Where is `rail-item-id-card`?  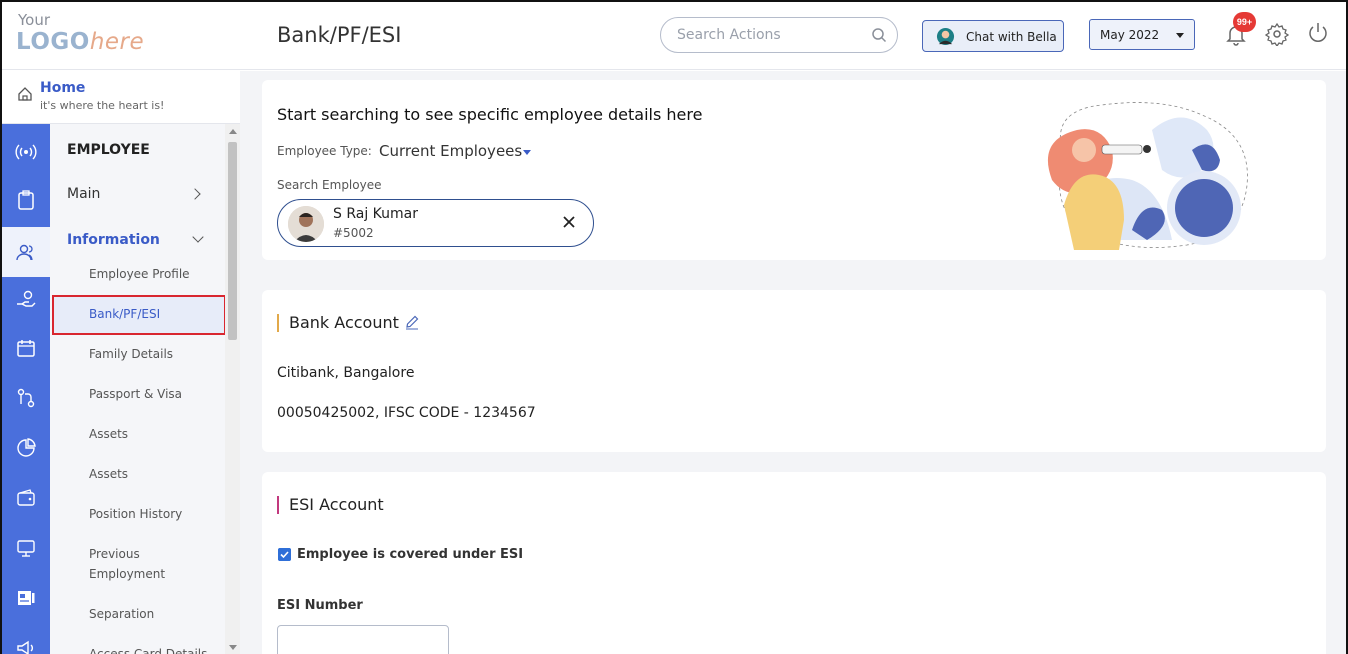 rail-item-id-card is located at coordinates (26, 598).